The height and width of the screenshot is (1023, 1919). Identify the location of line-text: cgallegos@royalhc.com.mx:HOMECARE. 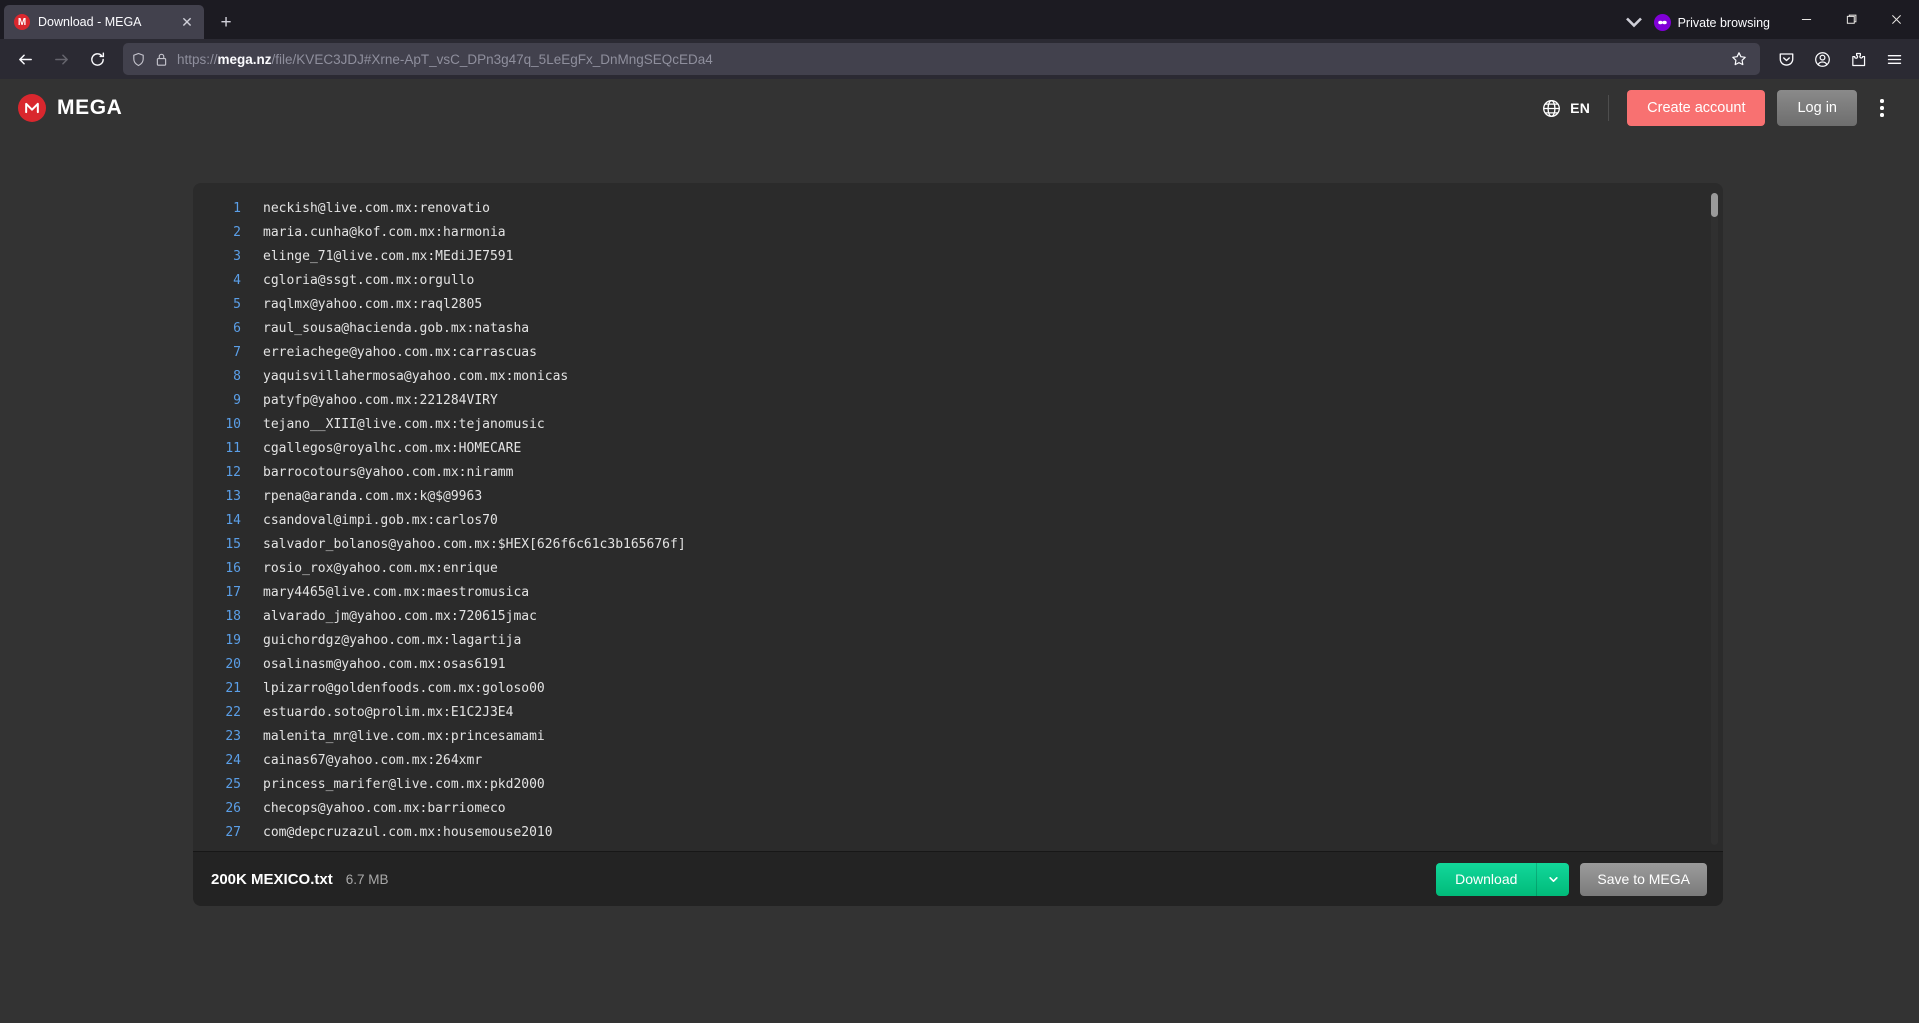
(392, 448).